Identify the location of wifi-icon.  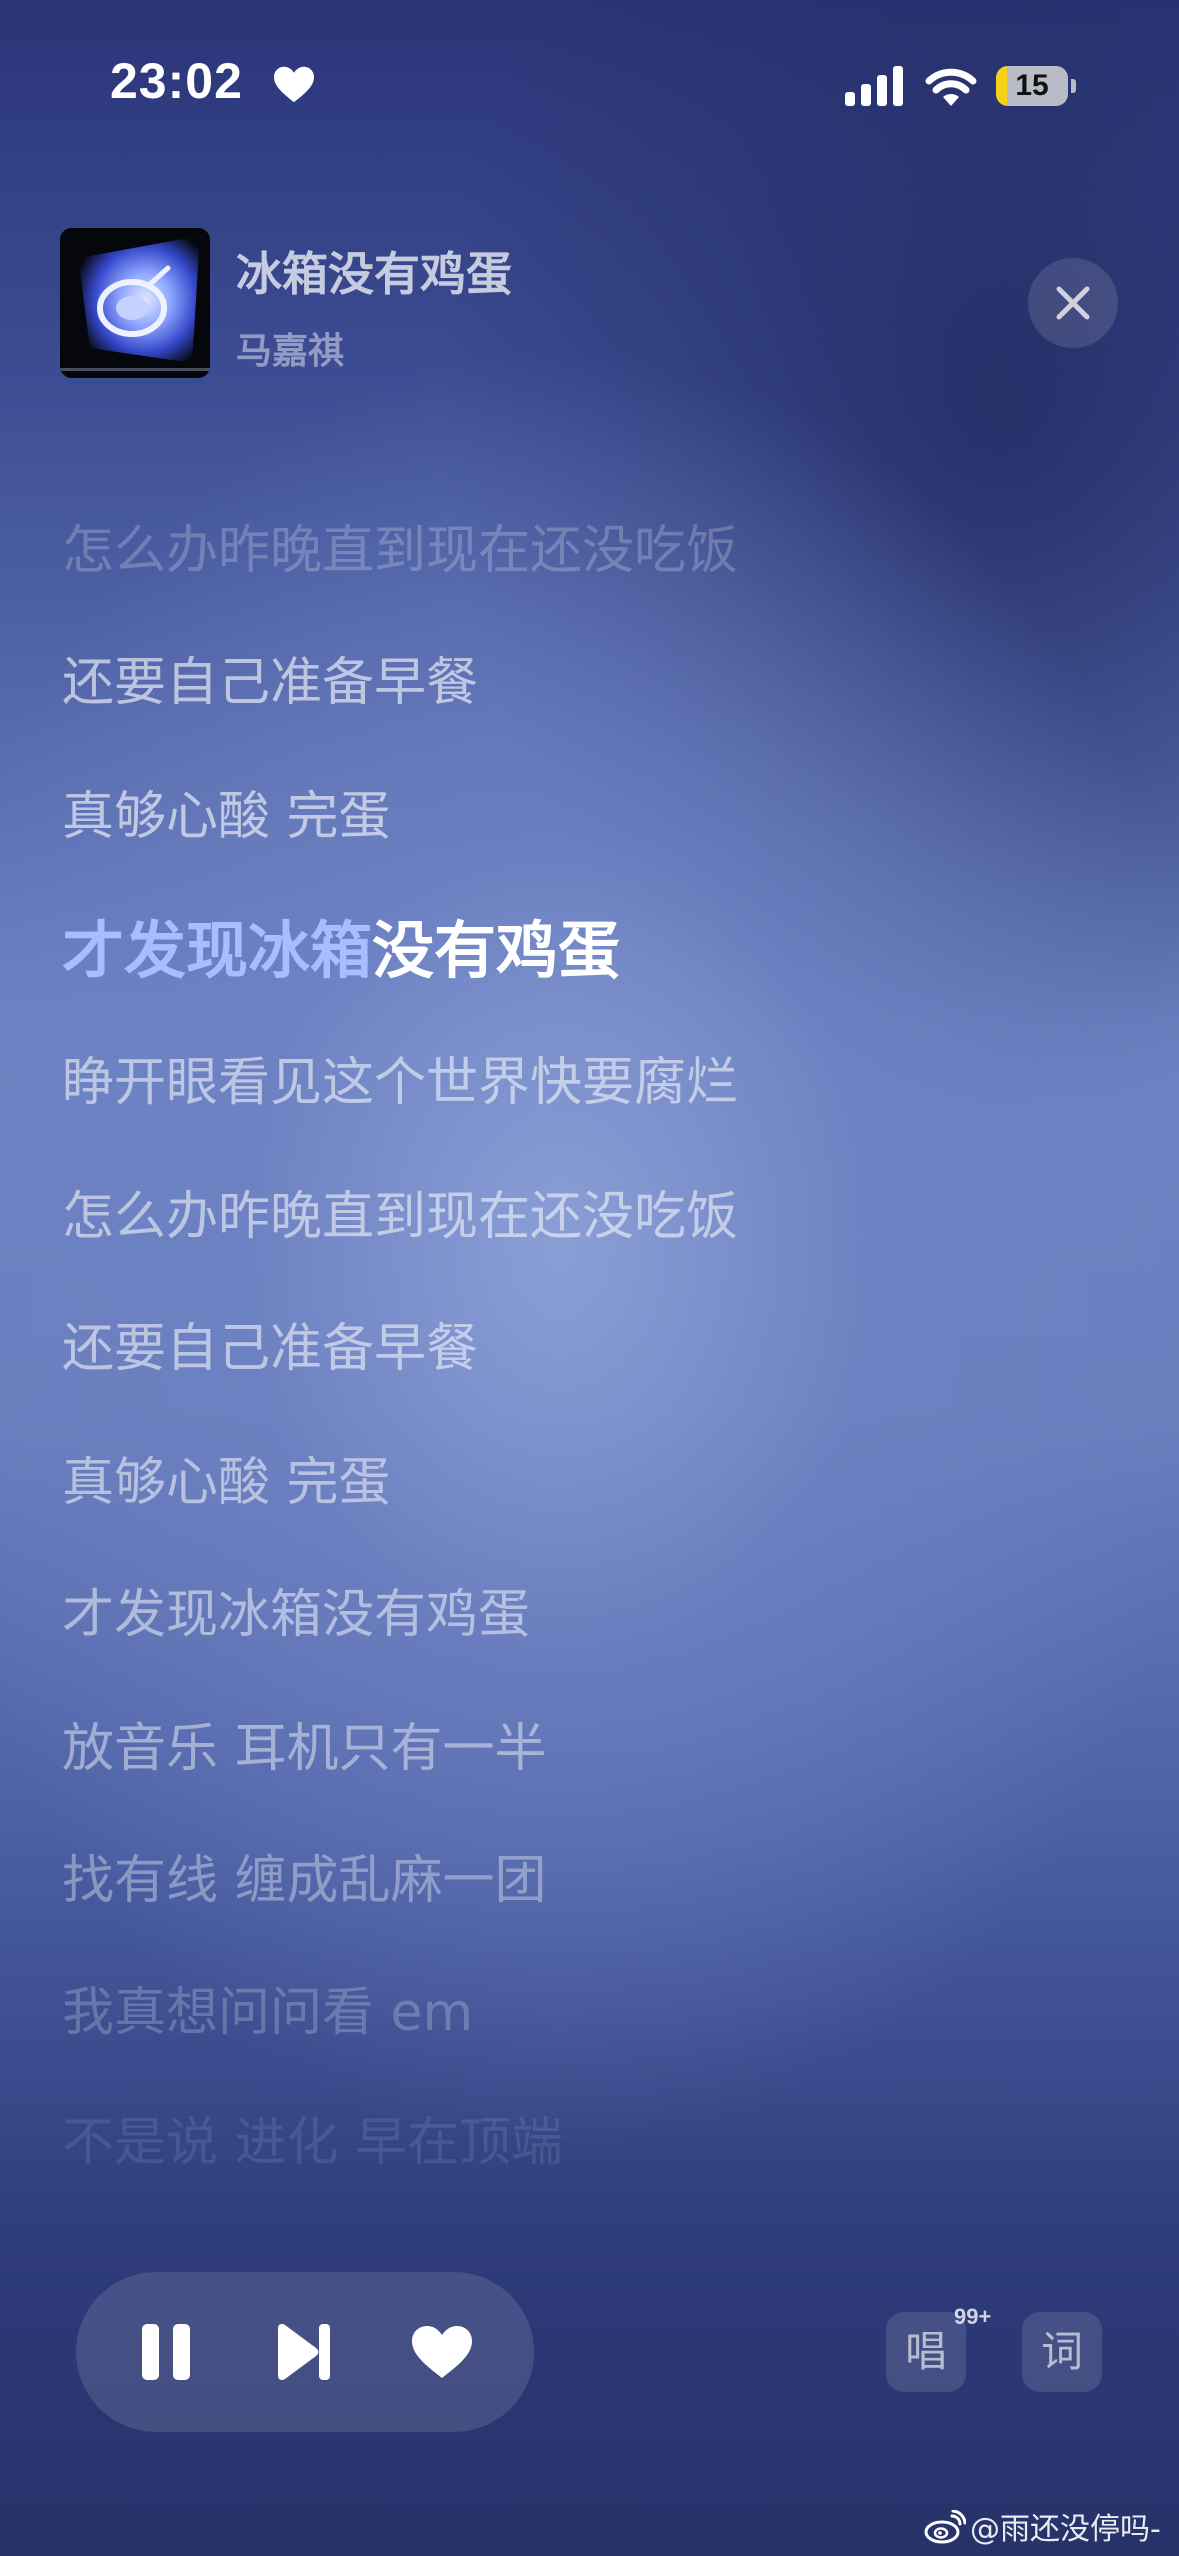
(951, 87).